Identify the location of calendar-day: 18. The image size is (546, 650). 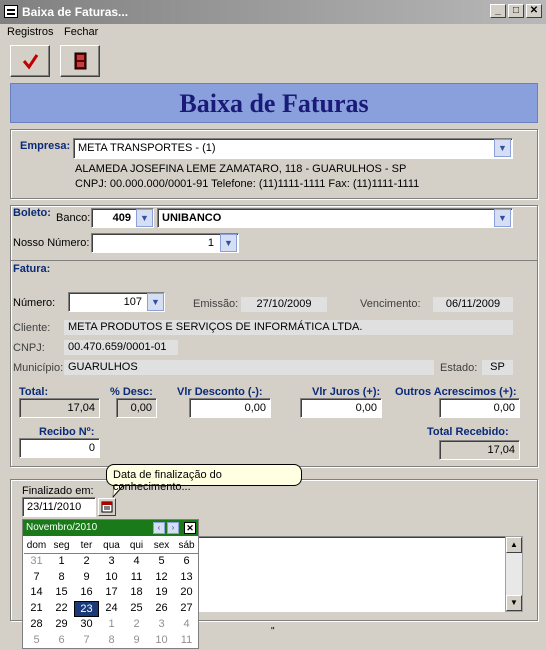
(136, 593).